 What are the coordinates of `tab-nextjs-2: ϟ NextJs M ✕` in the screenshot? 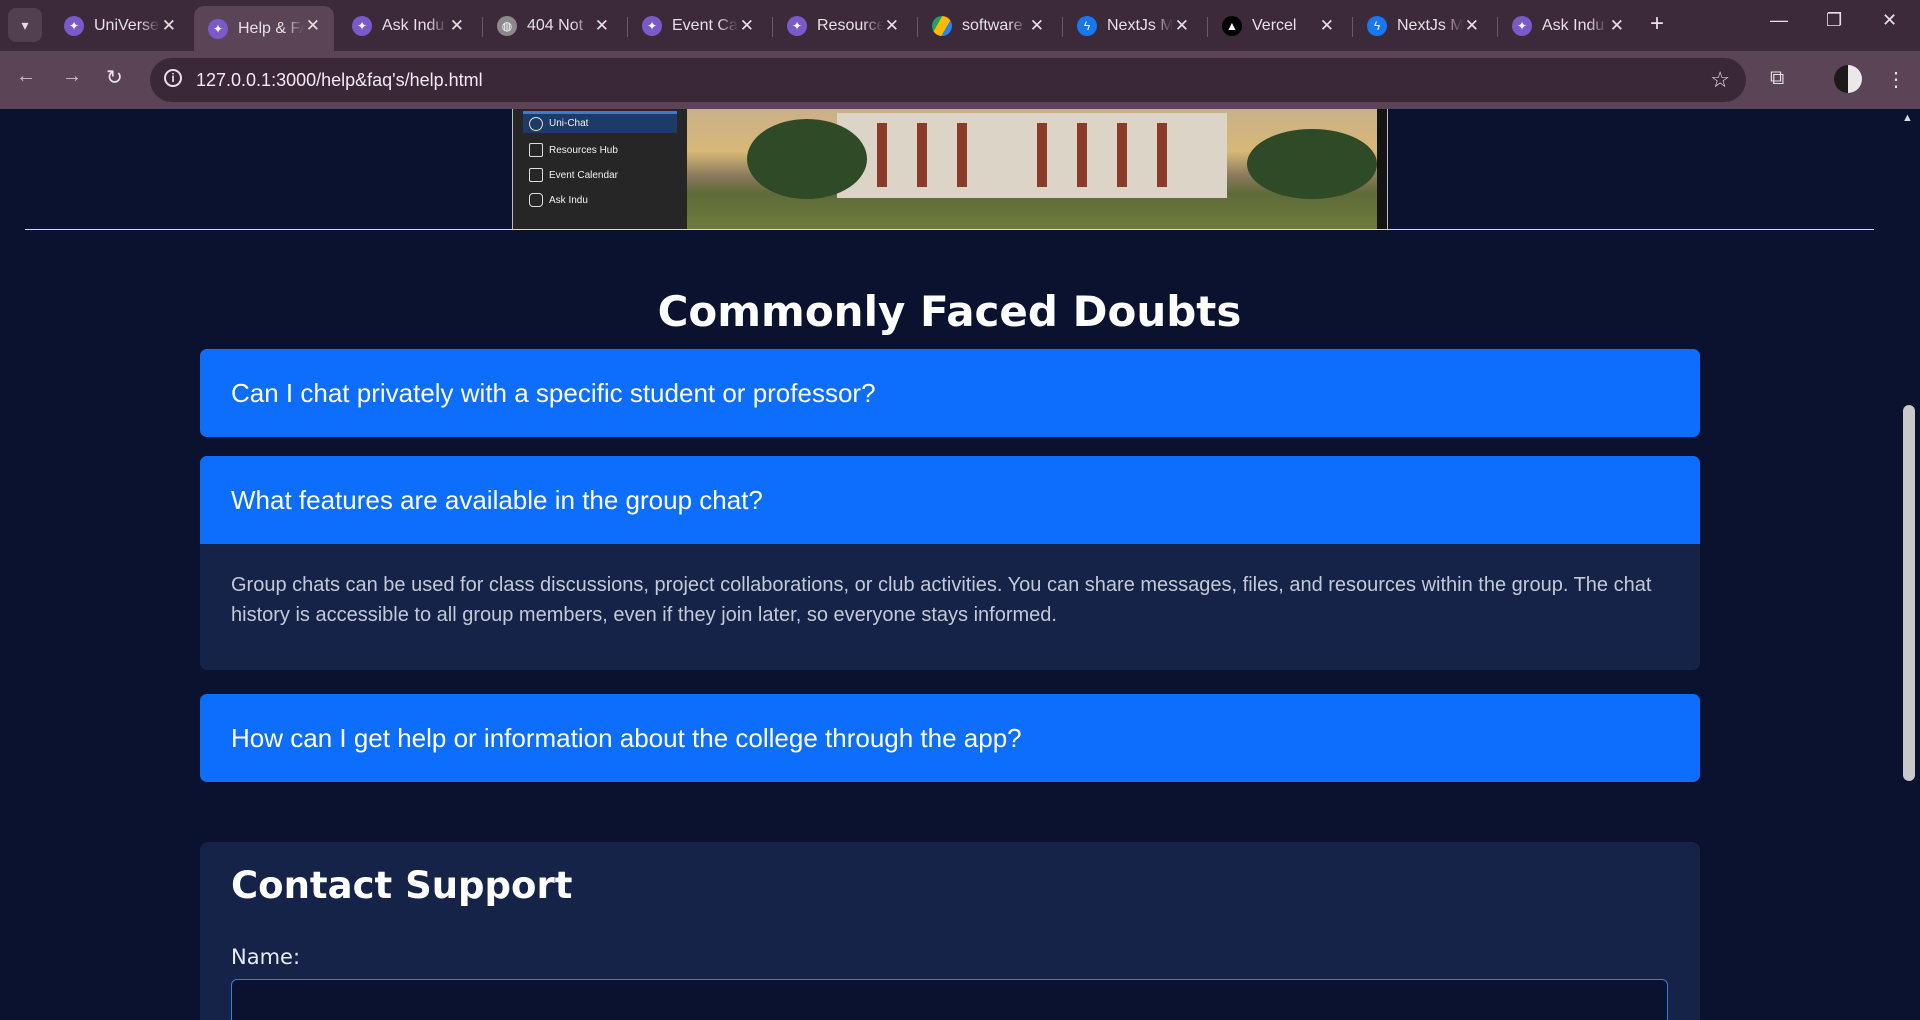 It's located at (1423, 25).